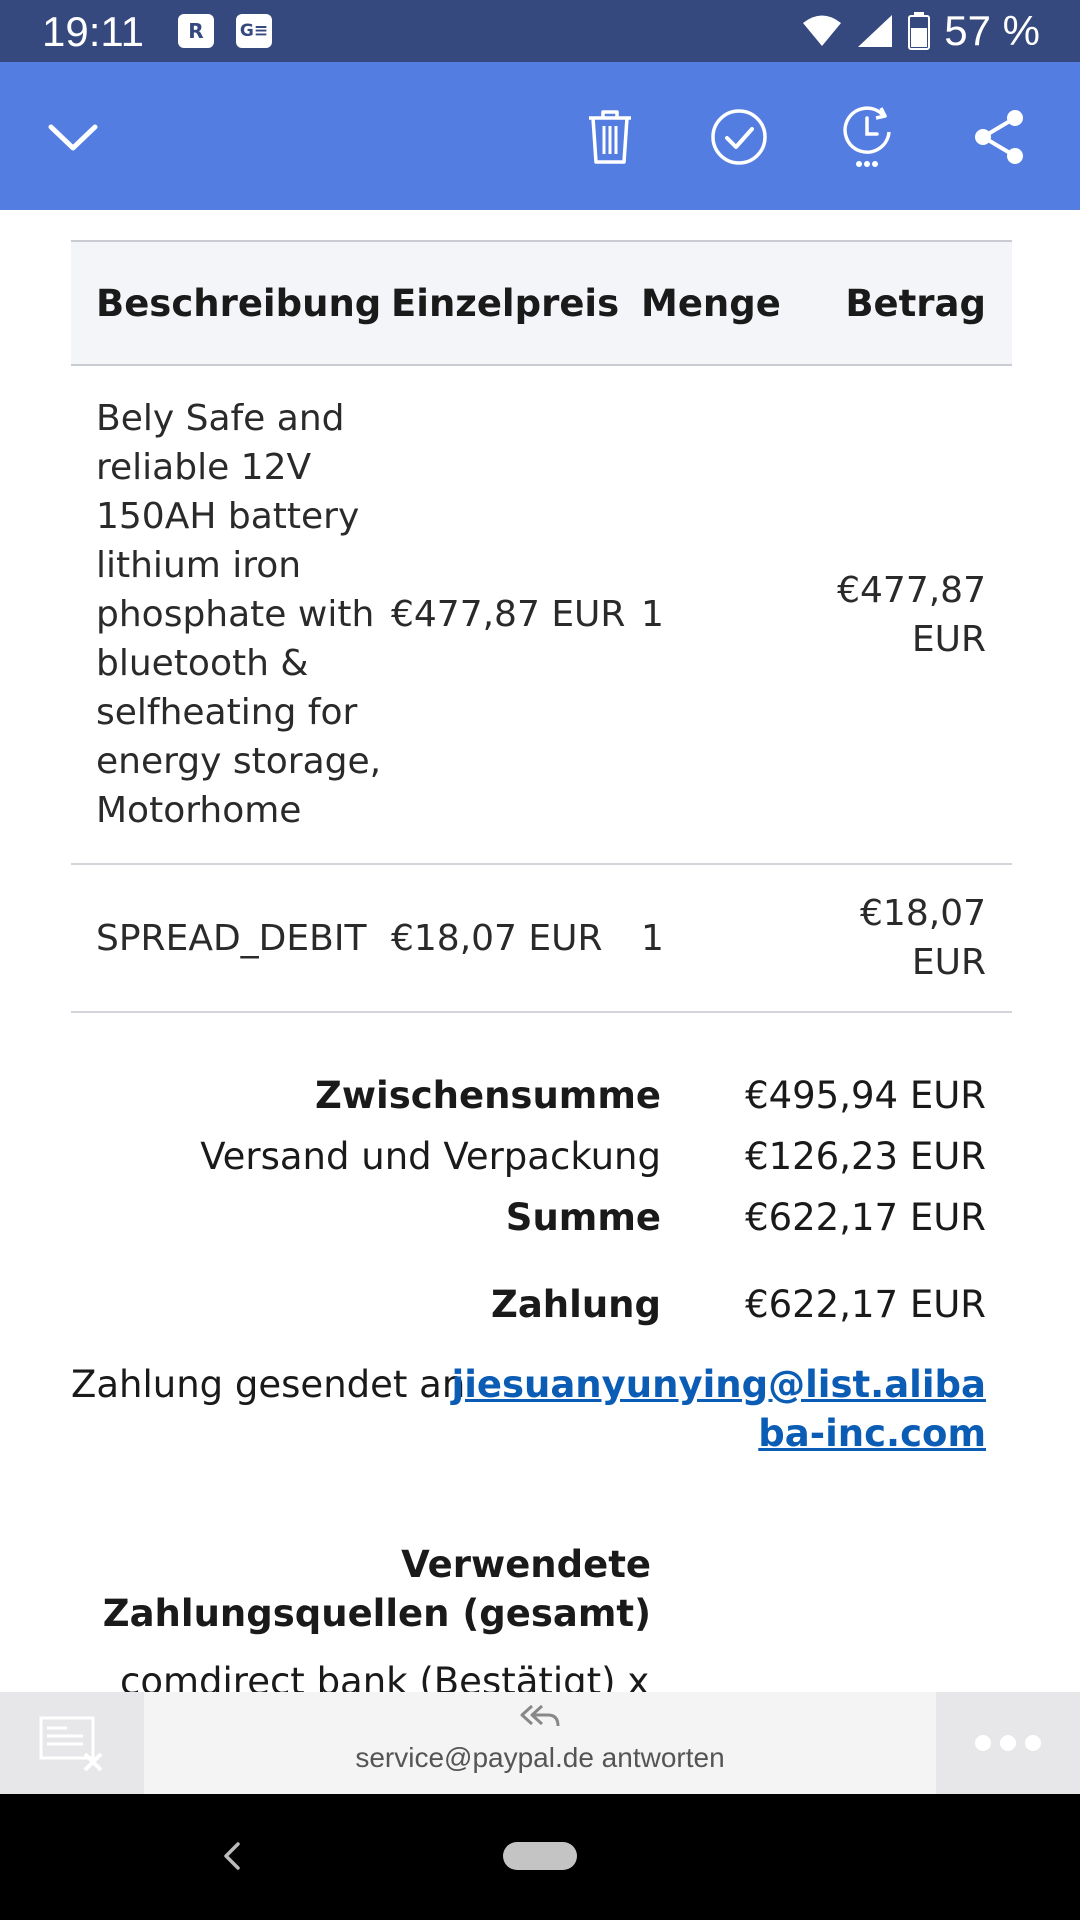 This screenshot has height=1920, width=1080. I want to click on item-unit-price: €18,07 EUR, so click(516, 938).